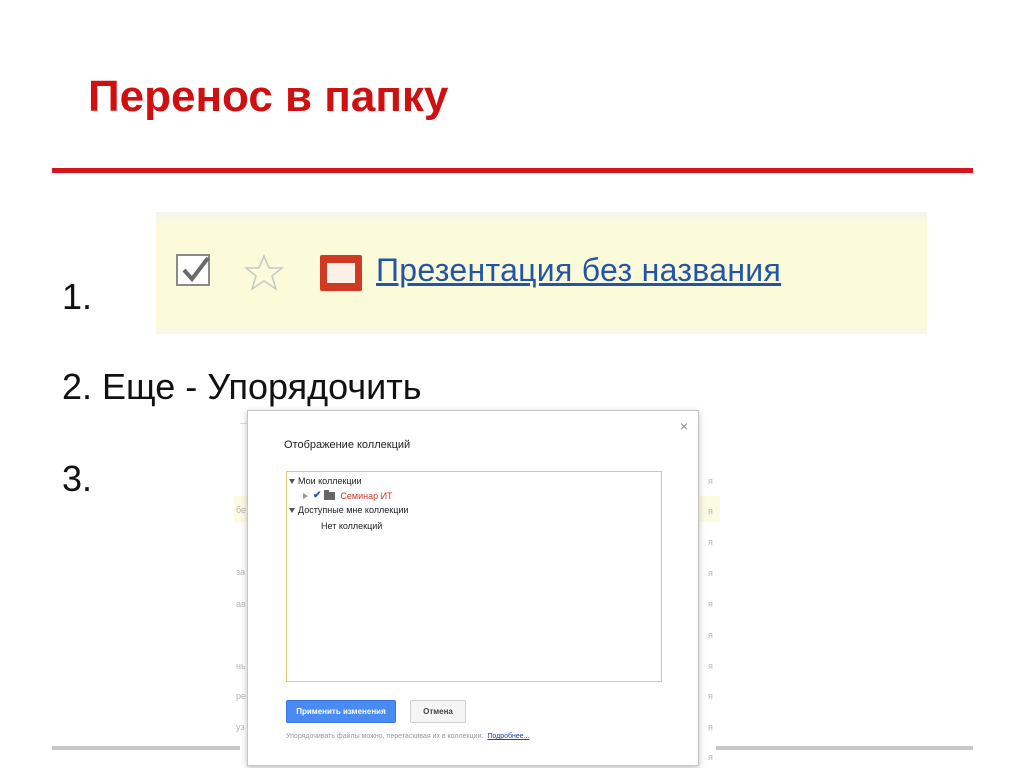 Image resolution: width=1024 pixels, height=768 pixels. I want to click on tree-item-my-collections: Мои коллекции, so click(325, 481).